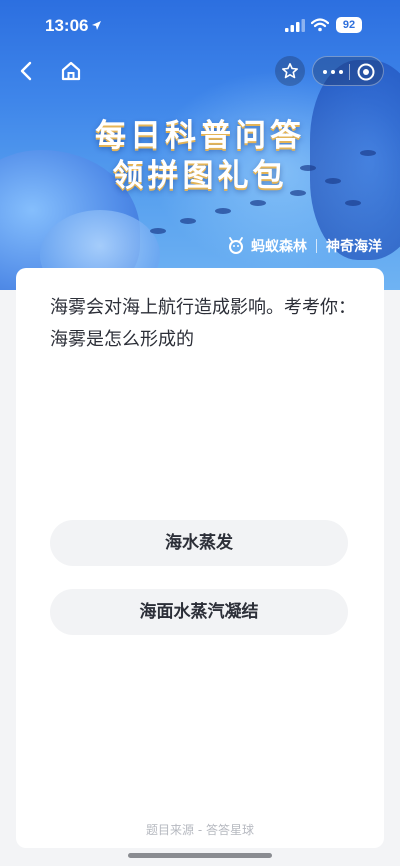 Image resolution: width=400 pixels, height=866 pixels. I want to click on favorite-button, so click(290, 71).